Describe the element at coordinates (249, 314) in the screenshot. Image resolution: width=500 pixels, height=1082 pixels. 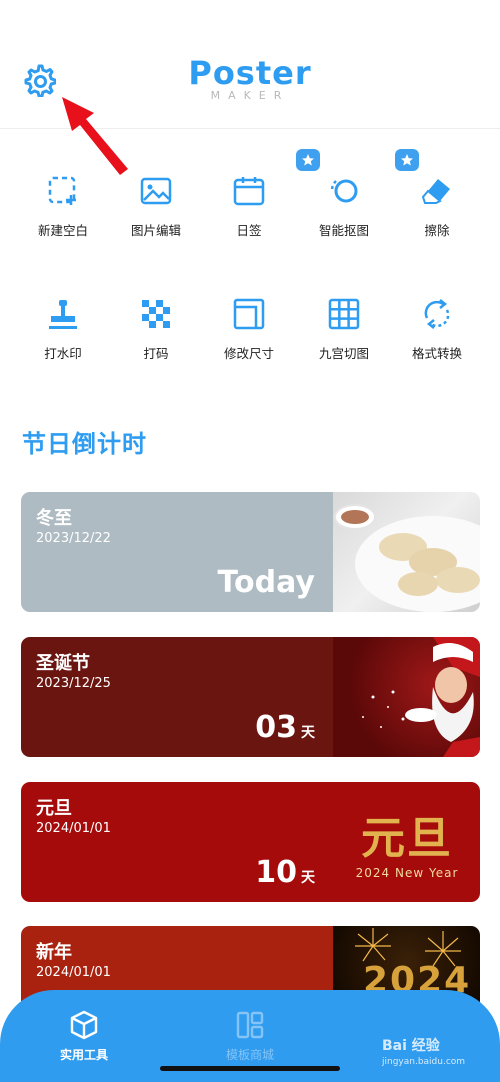
I see `resize-icon` at that location.